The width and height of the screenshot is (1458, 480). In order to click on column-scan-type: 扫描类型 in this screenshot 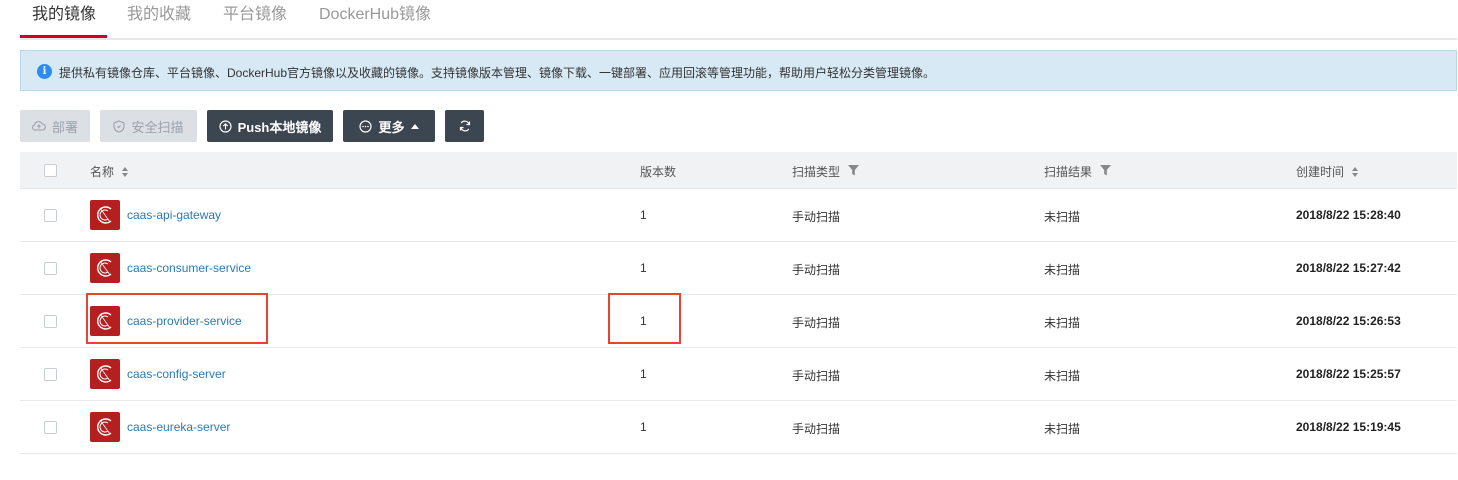, I will do `click(826, 171)`.